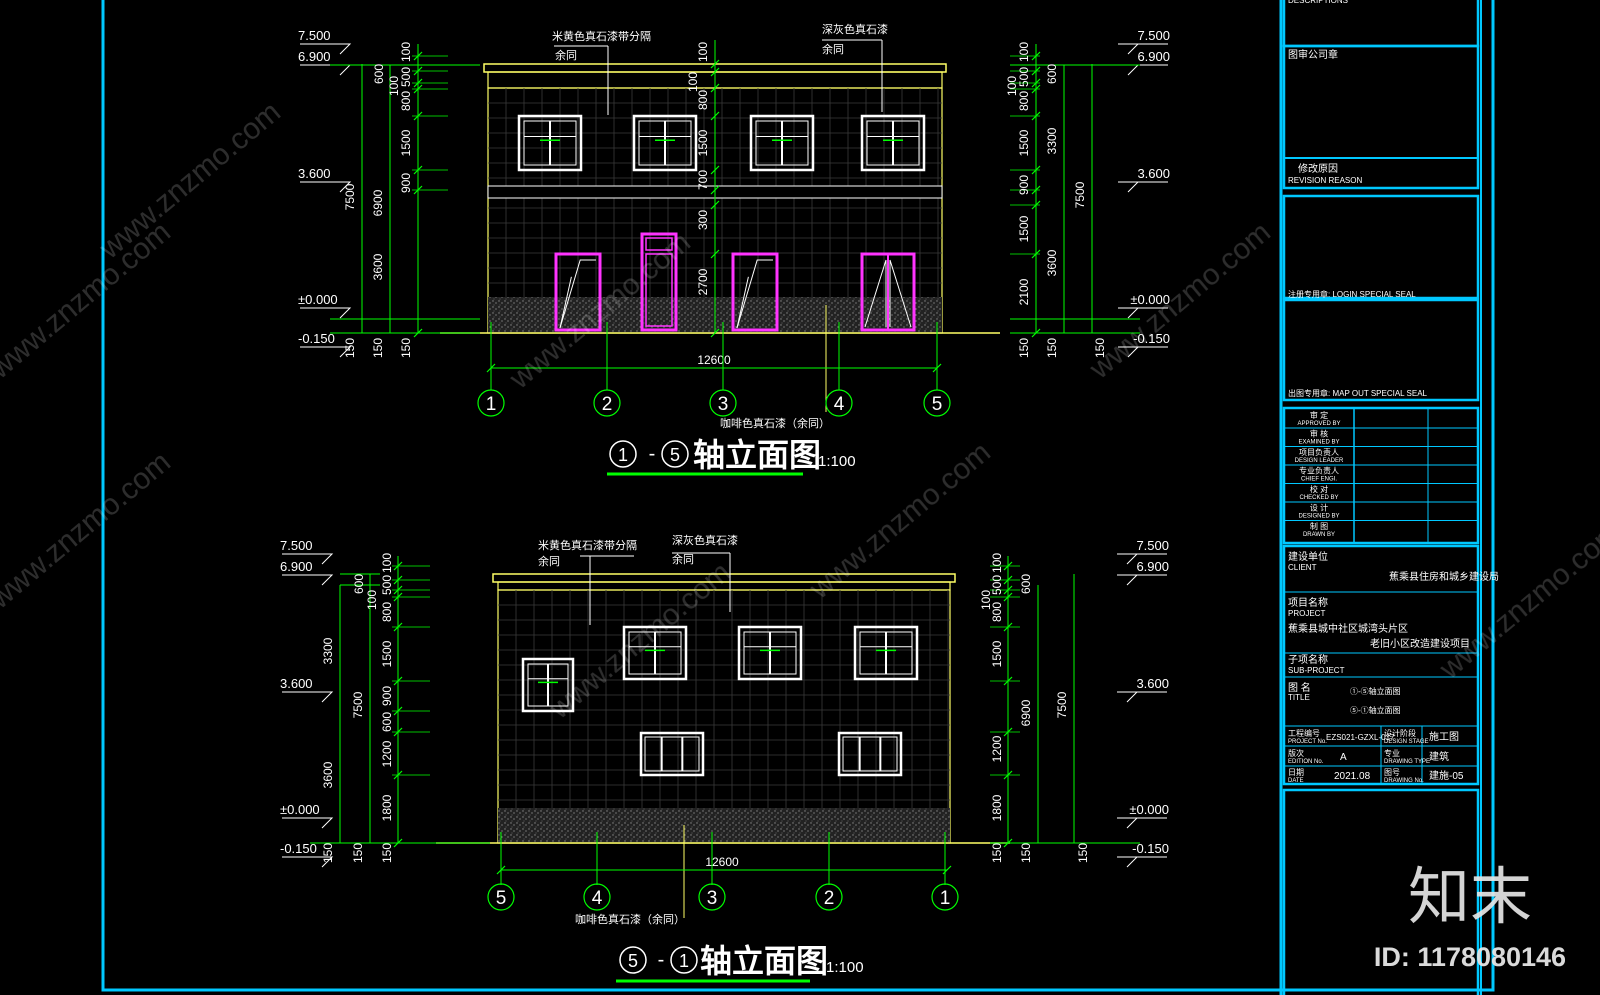 This screenshot has width=1600, height=995. I want to click on dim-right-inner: 1800, so click(997, 807).